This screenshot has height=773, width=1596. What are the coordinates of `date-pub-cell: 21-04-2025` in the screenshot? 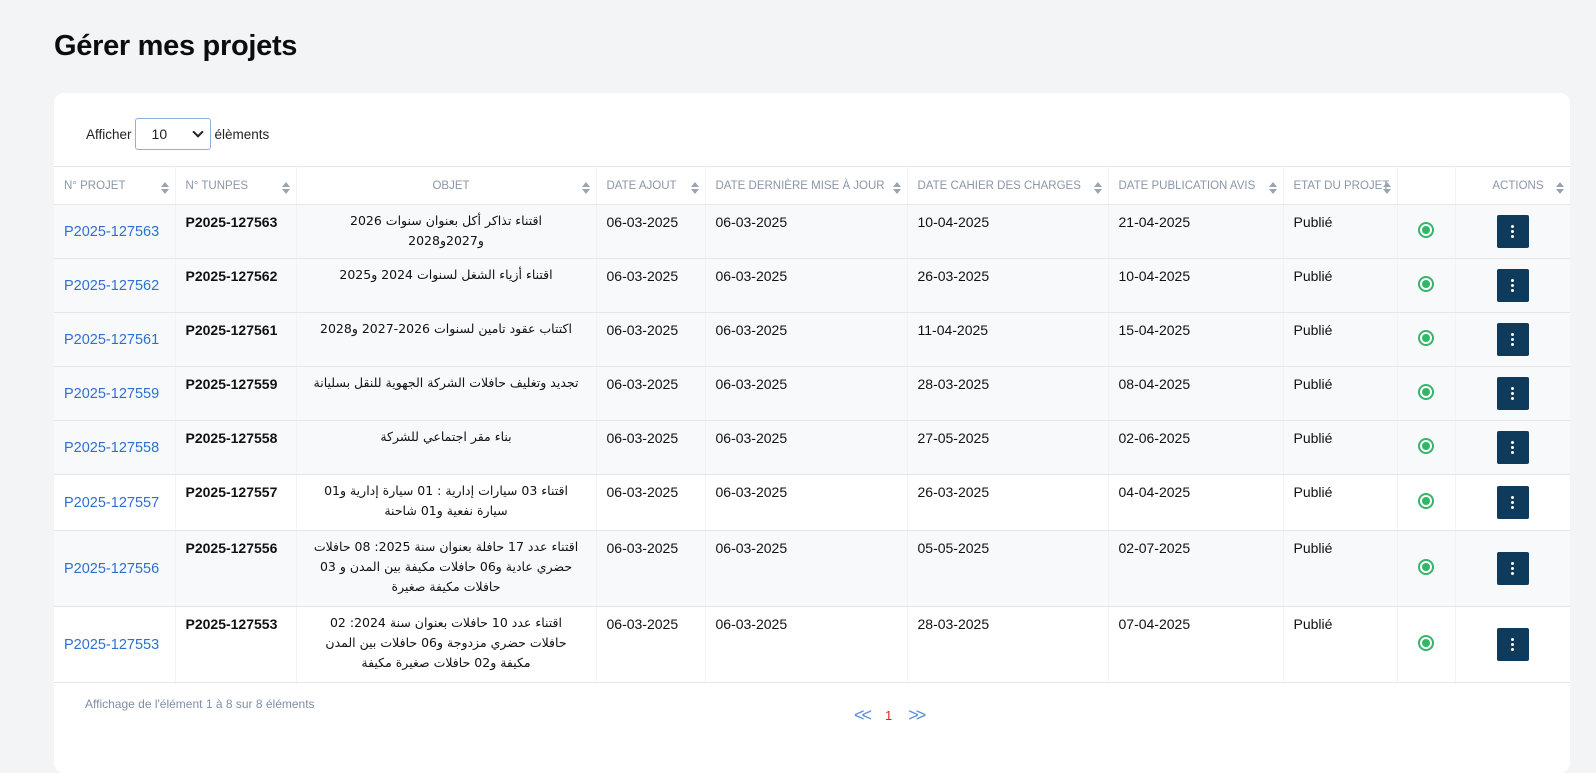 It's located at (1196, 231).